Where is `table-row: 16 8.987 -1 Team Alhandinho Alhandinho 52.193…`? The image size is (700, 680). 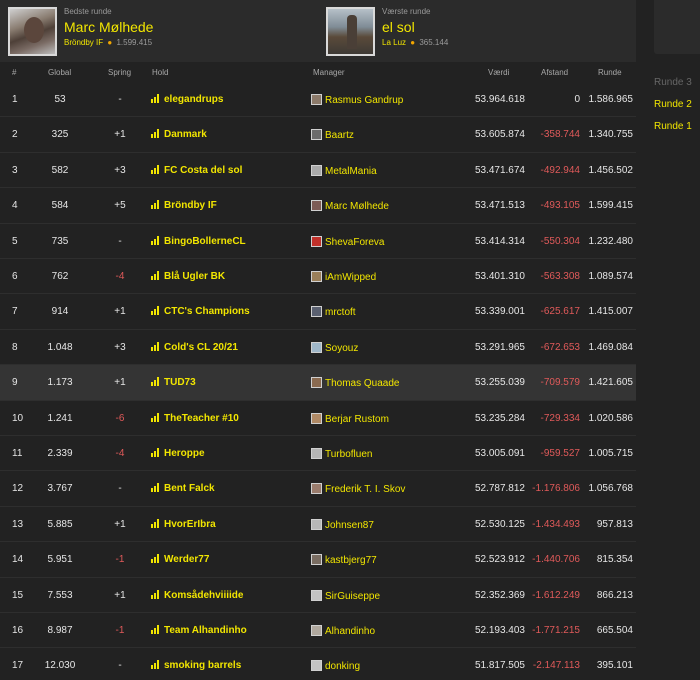
table-row: 16 8.987 -1 Team Alhandinho Alhandinho 52.193… is located at coordinates (318, 631).